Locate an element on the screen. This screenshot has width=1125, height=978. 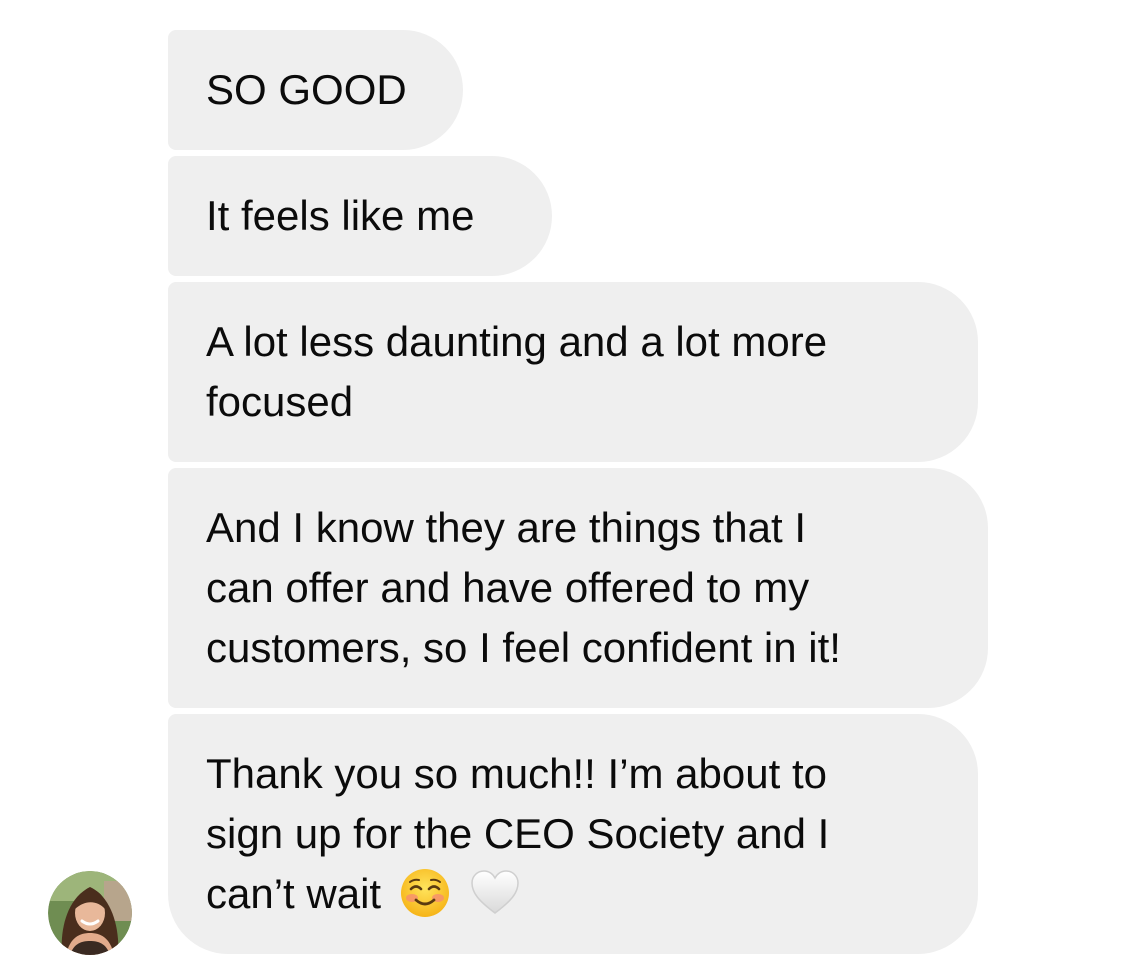
profile-photo-avatar-icon is located at coordinates (90, 913).